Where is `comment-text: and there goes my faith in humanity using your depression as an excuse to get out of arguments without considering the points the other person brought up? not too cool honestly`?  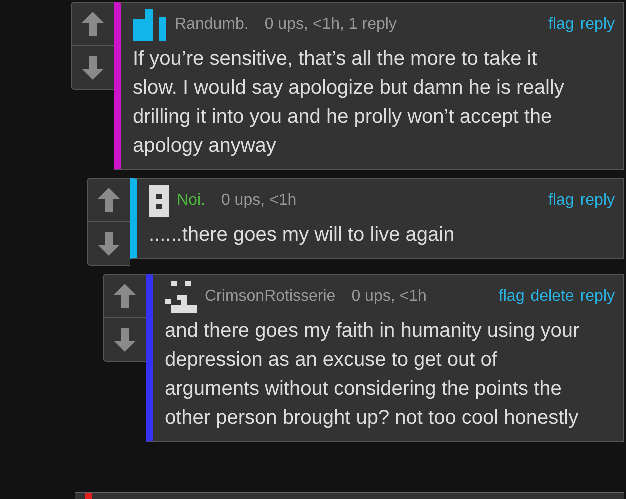 comment-text: and there goes my faith in humanity using your depression as an excuse to get out of arguments without considering the points the other person brought up? not too cool honestly is located at coordinates (373, 375).